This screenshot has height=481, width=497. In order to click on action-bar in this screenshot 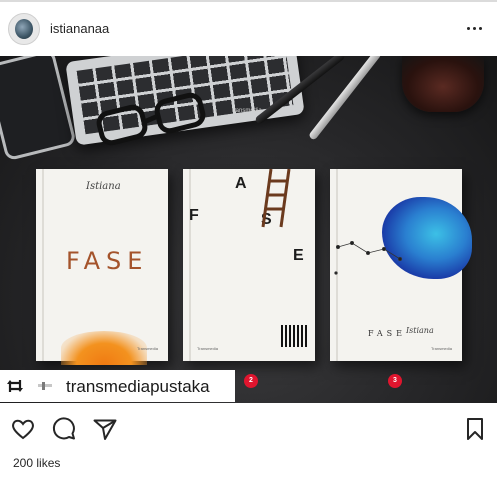, I will do `click(248, 428)`.